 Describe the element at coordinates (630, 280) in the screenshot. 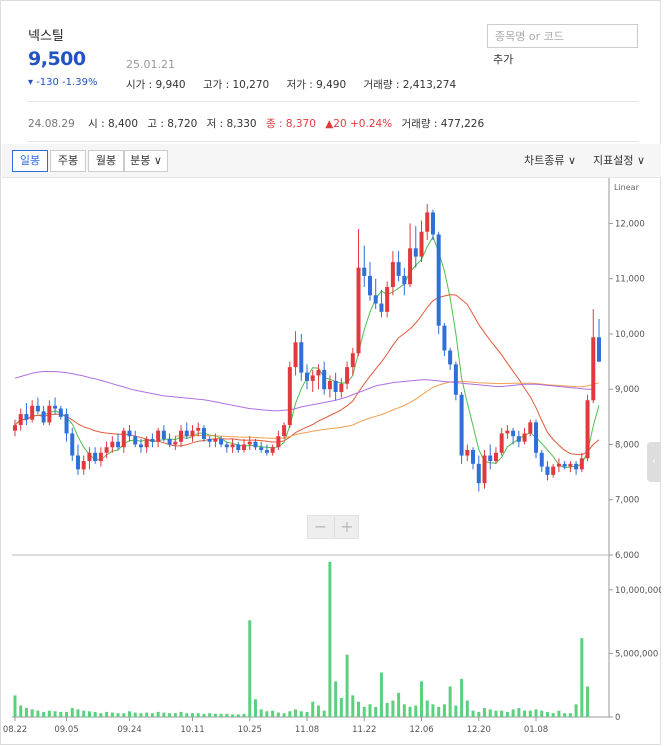

I see `price-tick-label: 11,000` at that location.